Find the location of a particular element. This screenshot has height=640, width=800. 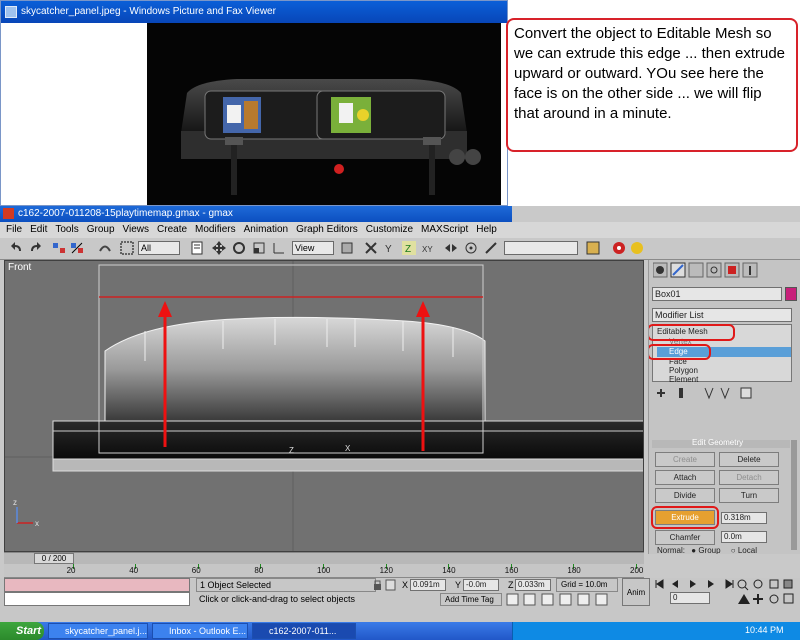

menu-graph-editors: Graph Editors is located at coordinates (327, 230).